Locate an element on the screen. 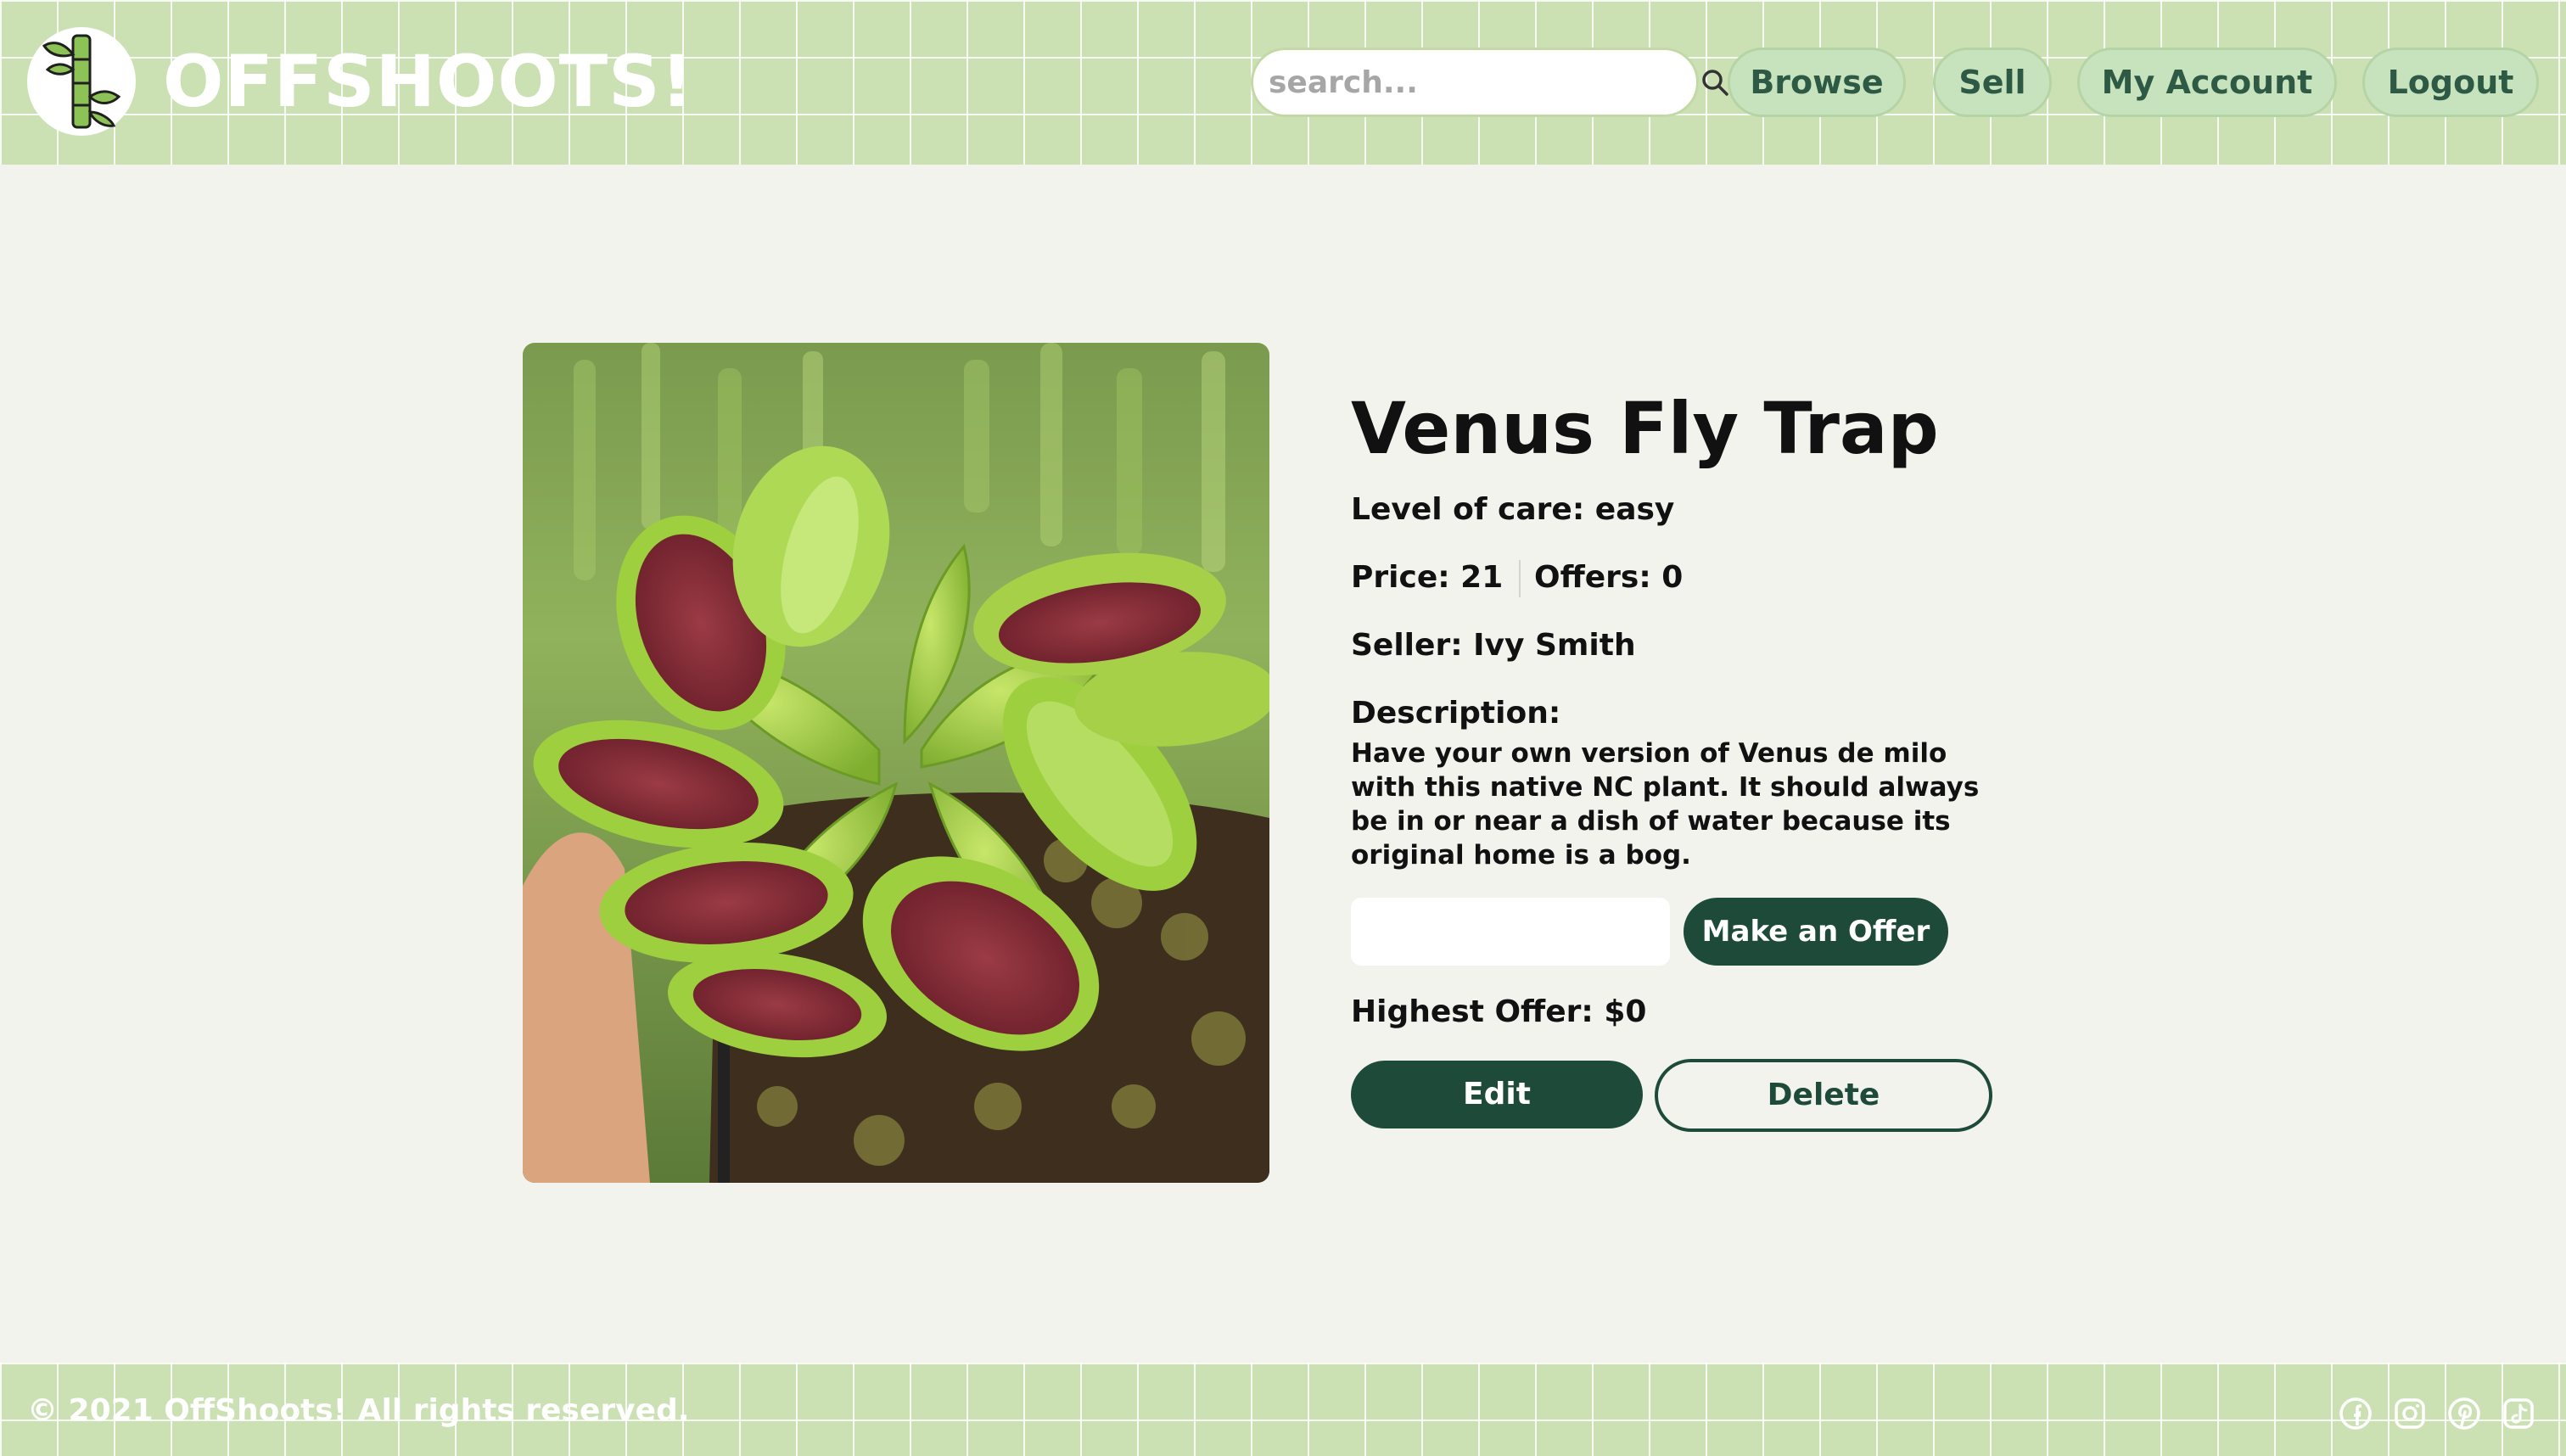  bamboo-icon is located at coordinates (81, 81).